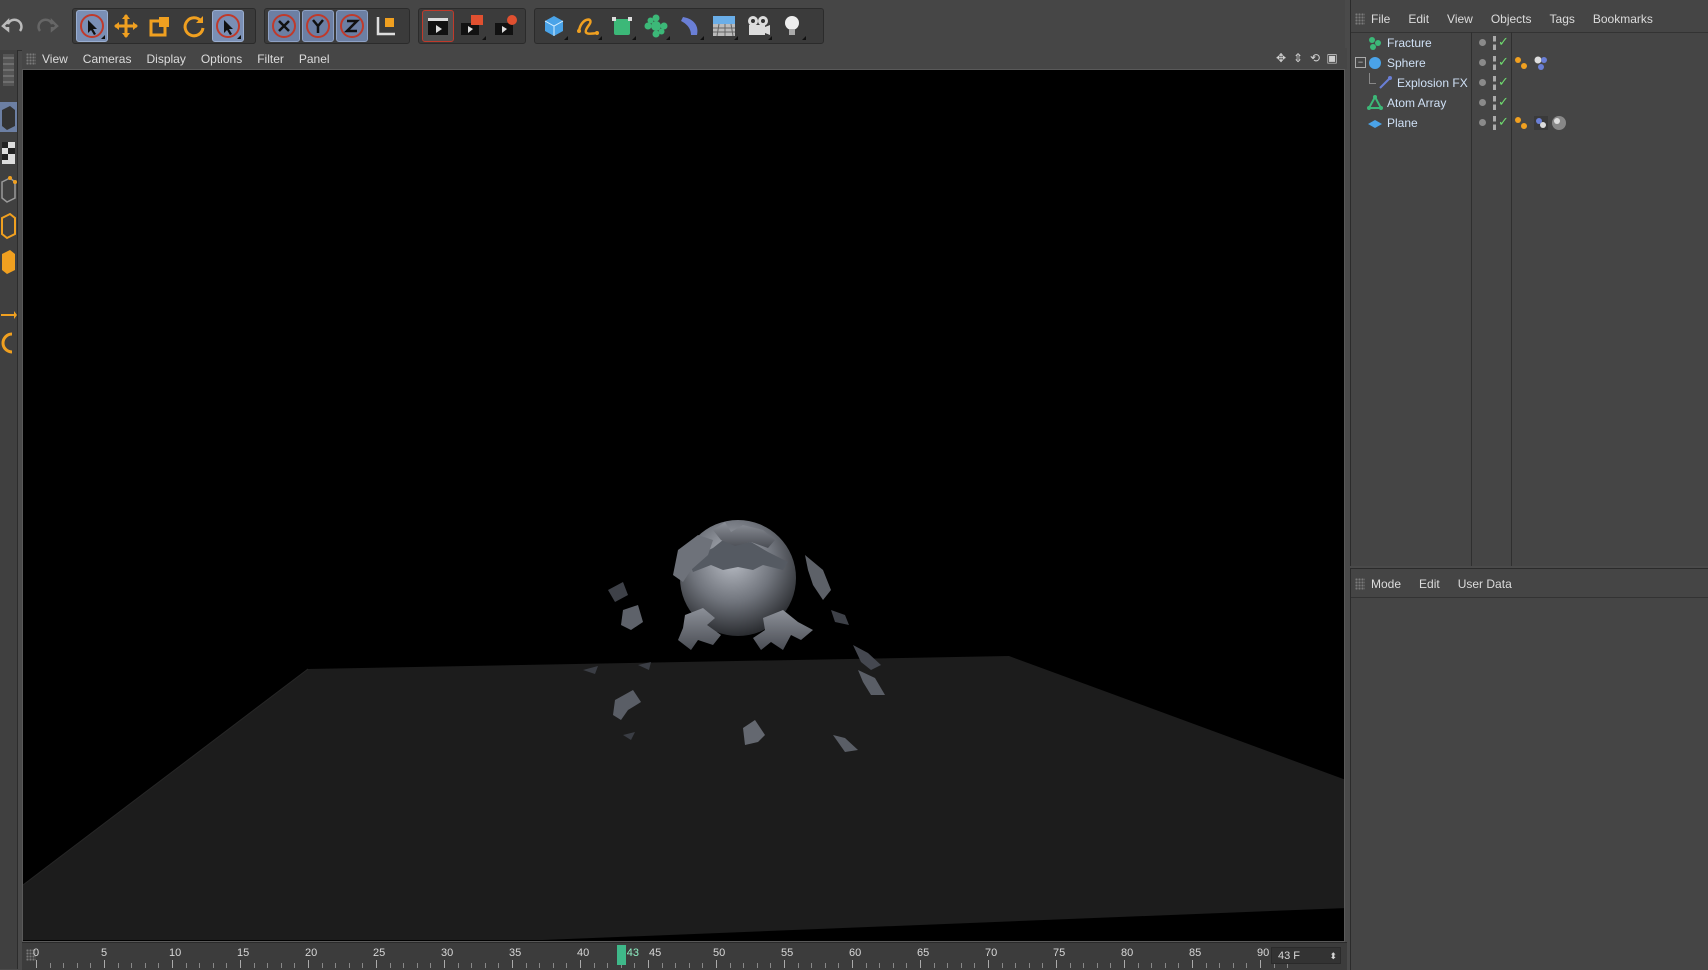 The image size is (1708, 970). What do you see at coordinates (1623, 19) in the screenshot?
I see `menu-bookmarks: Bookmarks` at bounding box center [1623, 19].